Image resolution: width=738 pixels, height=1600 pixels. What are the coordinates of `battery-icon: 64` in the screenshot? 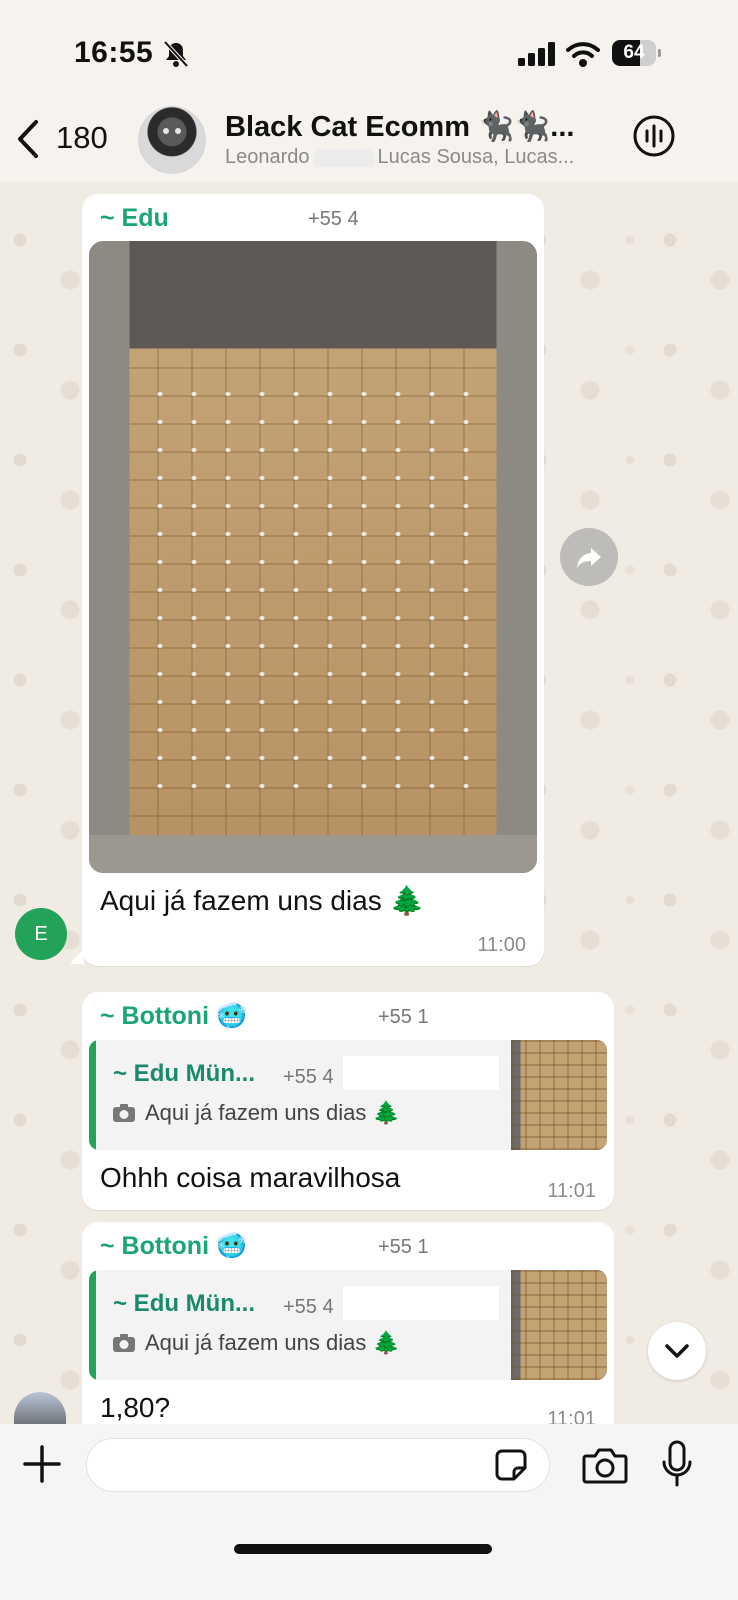 It's located at (636, 53).